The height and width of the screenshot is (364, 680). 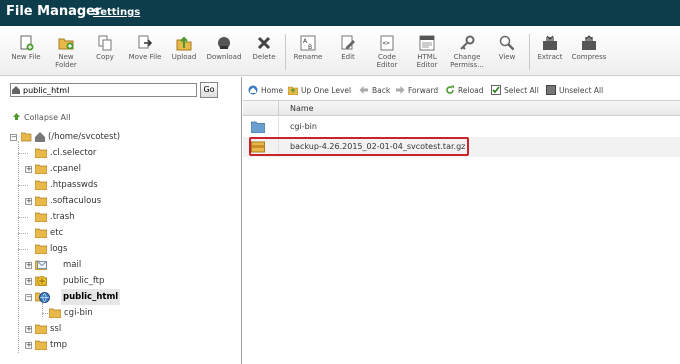 I want to click on html-editor-icon, so click(x=427, y=43).